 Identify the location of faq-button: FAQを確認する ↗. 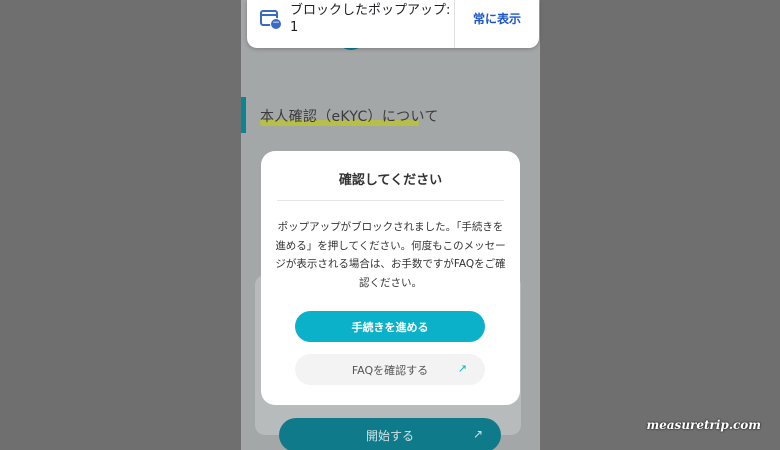
(390, 369).